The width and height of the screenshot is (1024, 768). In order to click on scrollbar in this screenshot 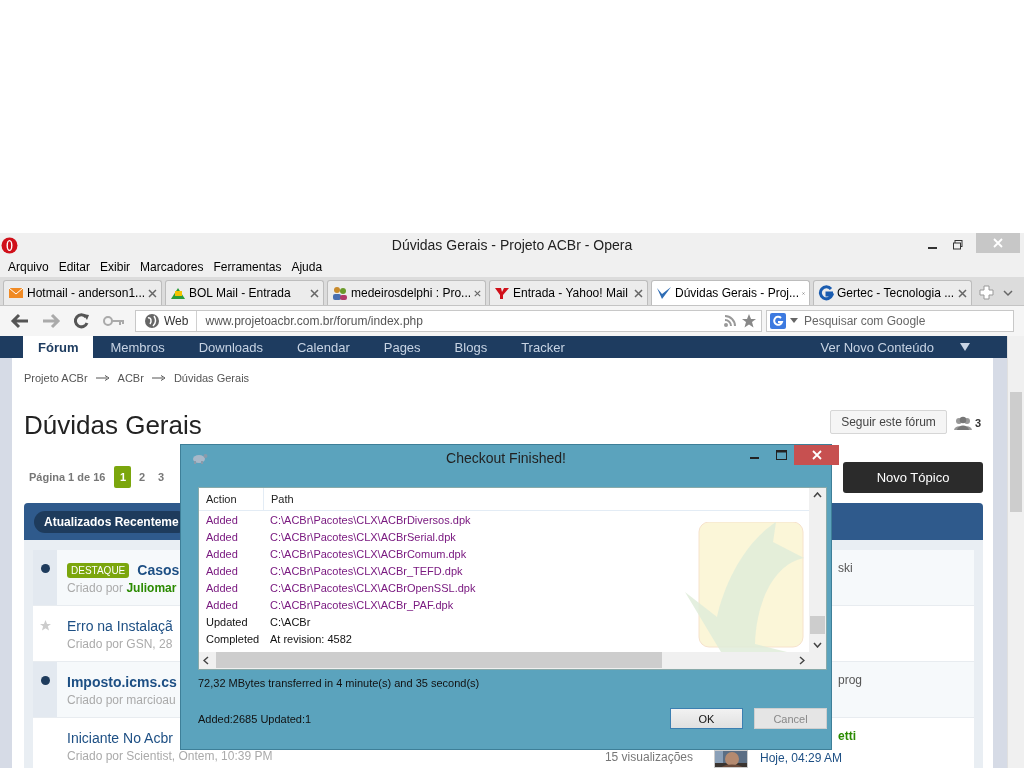, I will do `click(1015, 552)`.